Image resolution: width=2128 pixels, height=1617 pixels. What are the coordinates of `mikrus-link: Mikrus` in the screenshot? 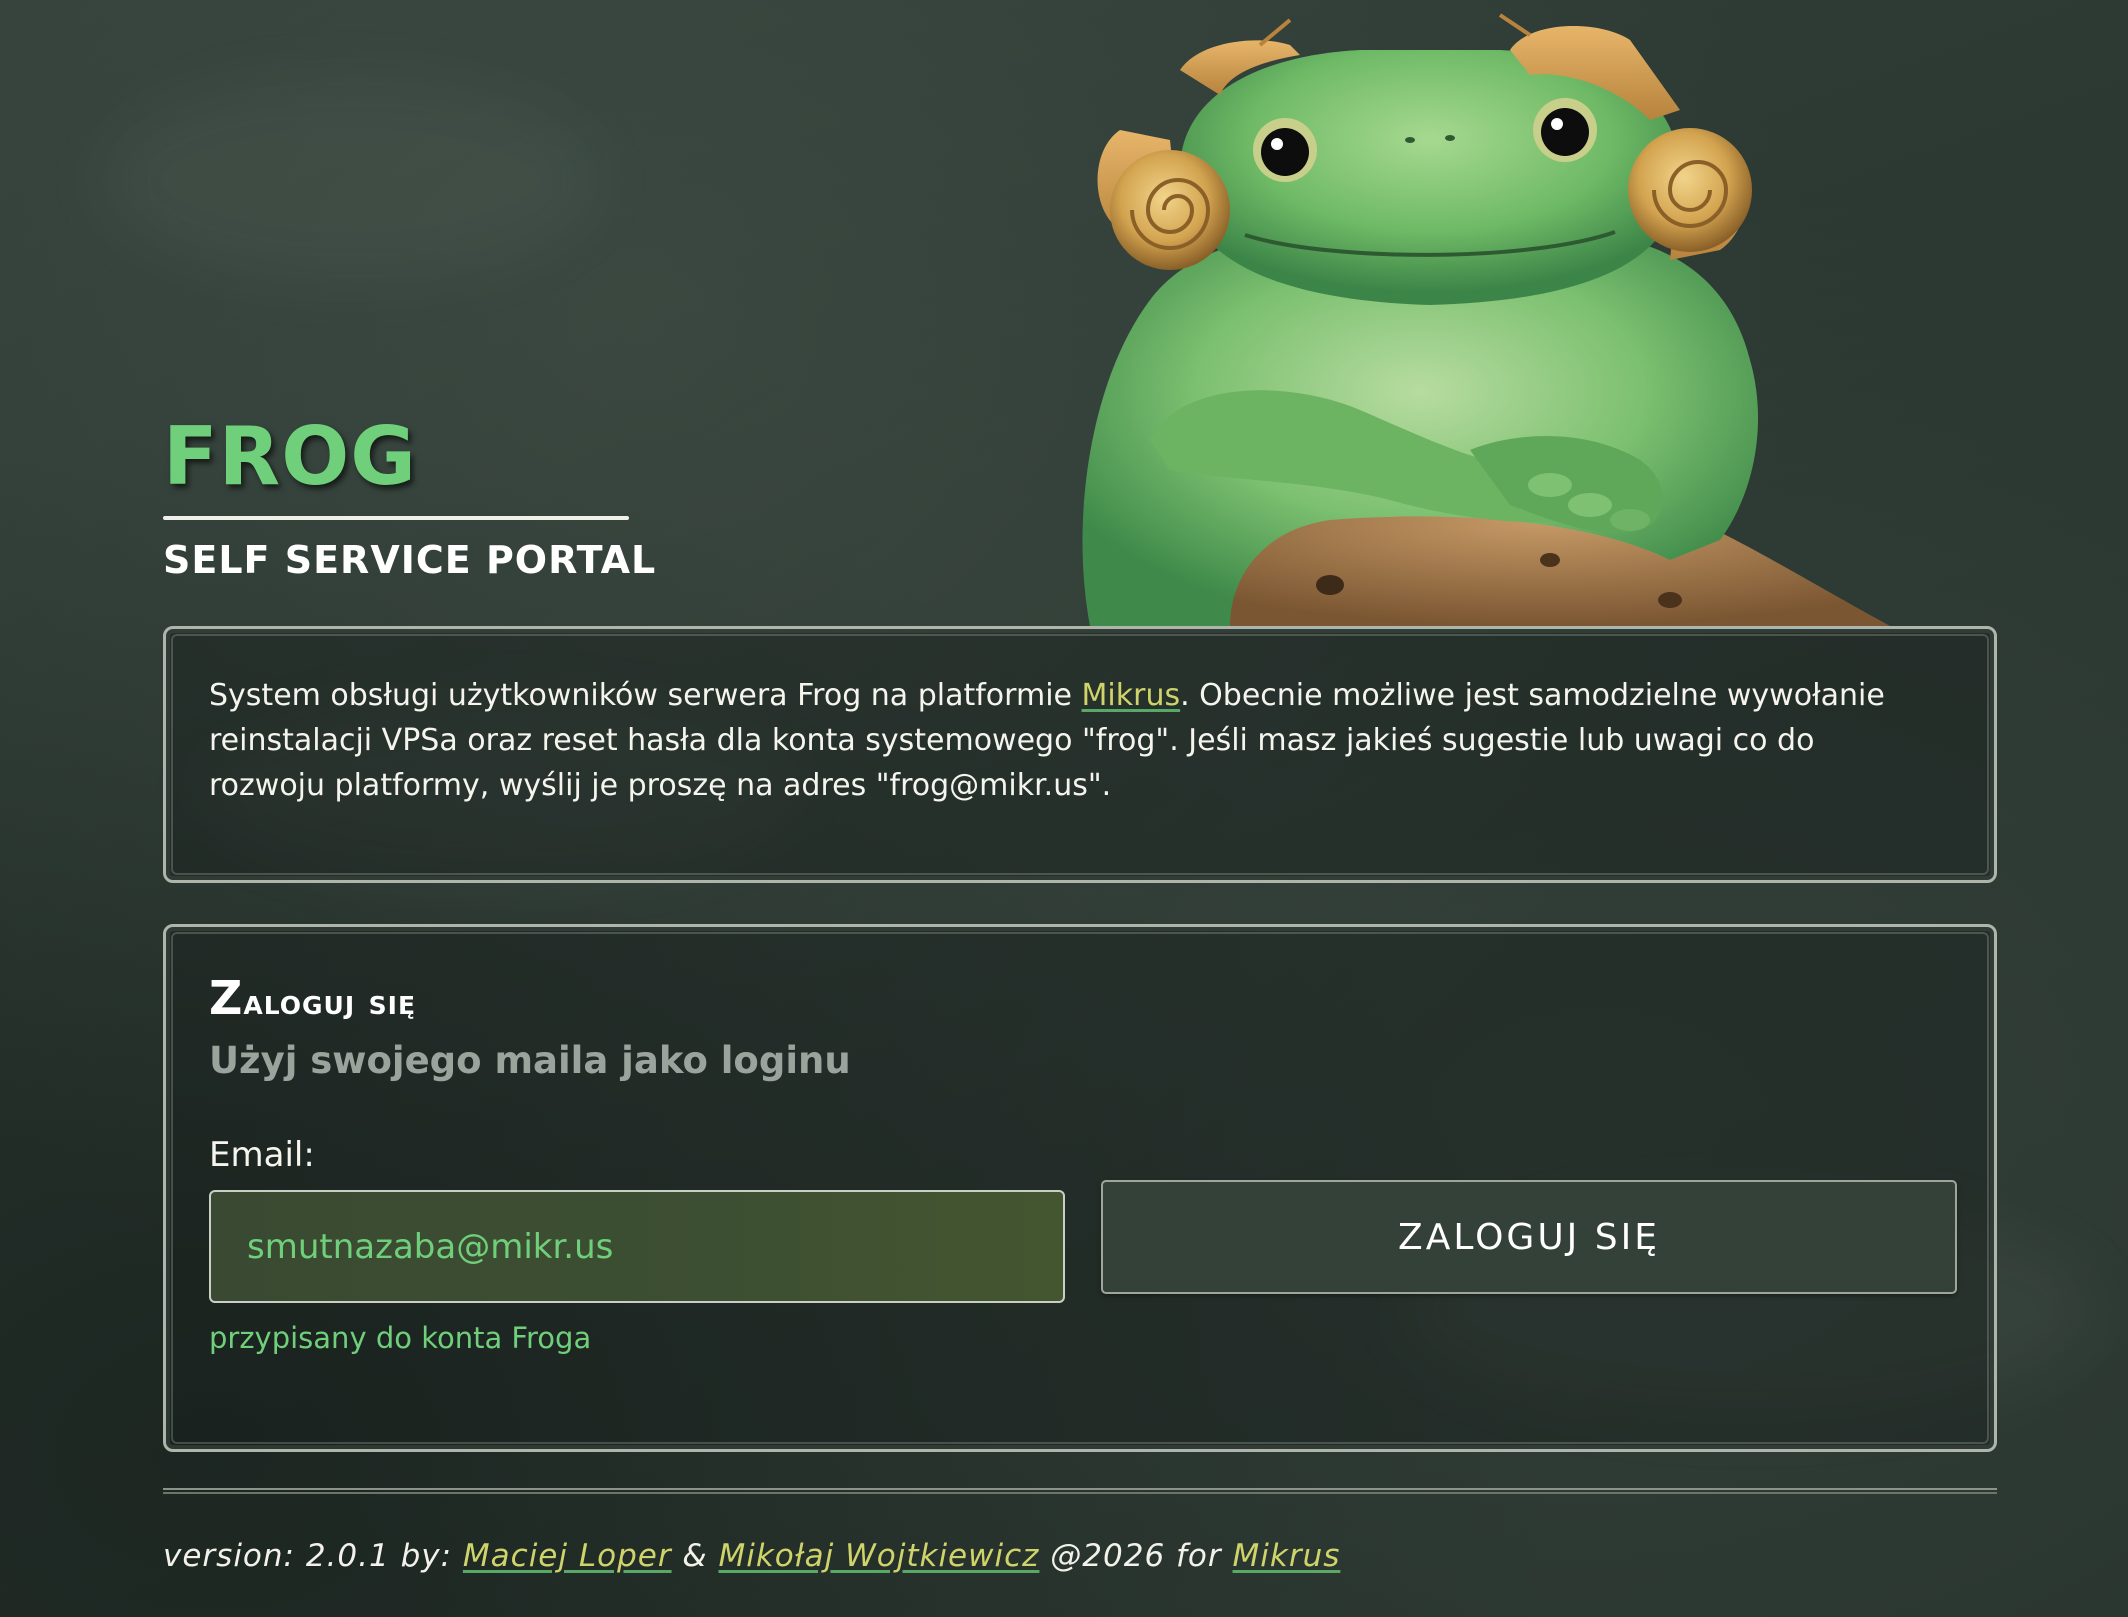 It's located at (1131, 695).